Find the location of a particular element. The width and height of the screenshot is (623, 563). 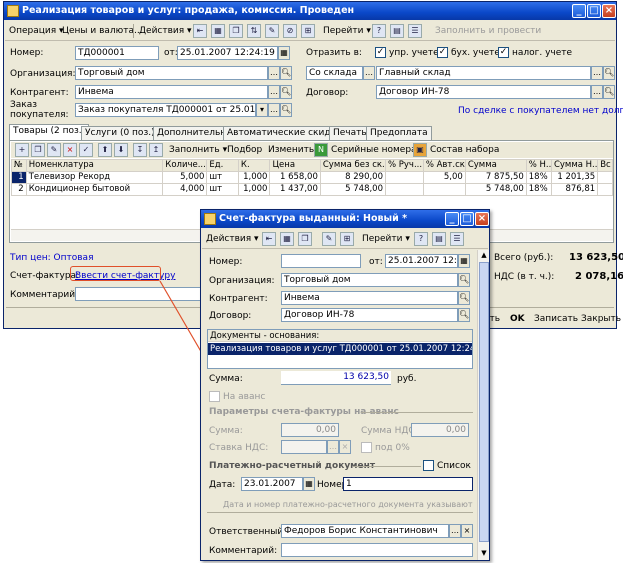

inv-organization-field: Торговый дом is located at coordinates (369, 280).